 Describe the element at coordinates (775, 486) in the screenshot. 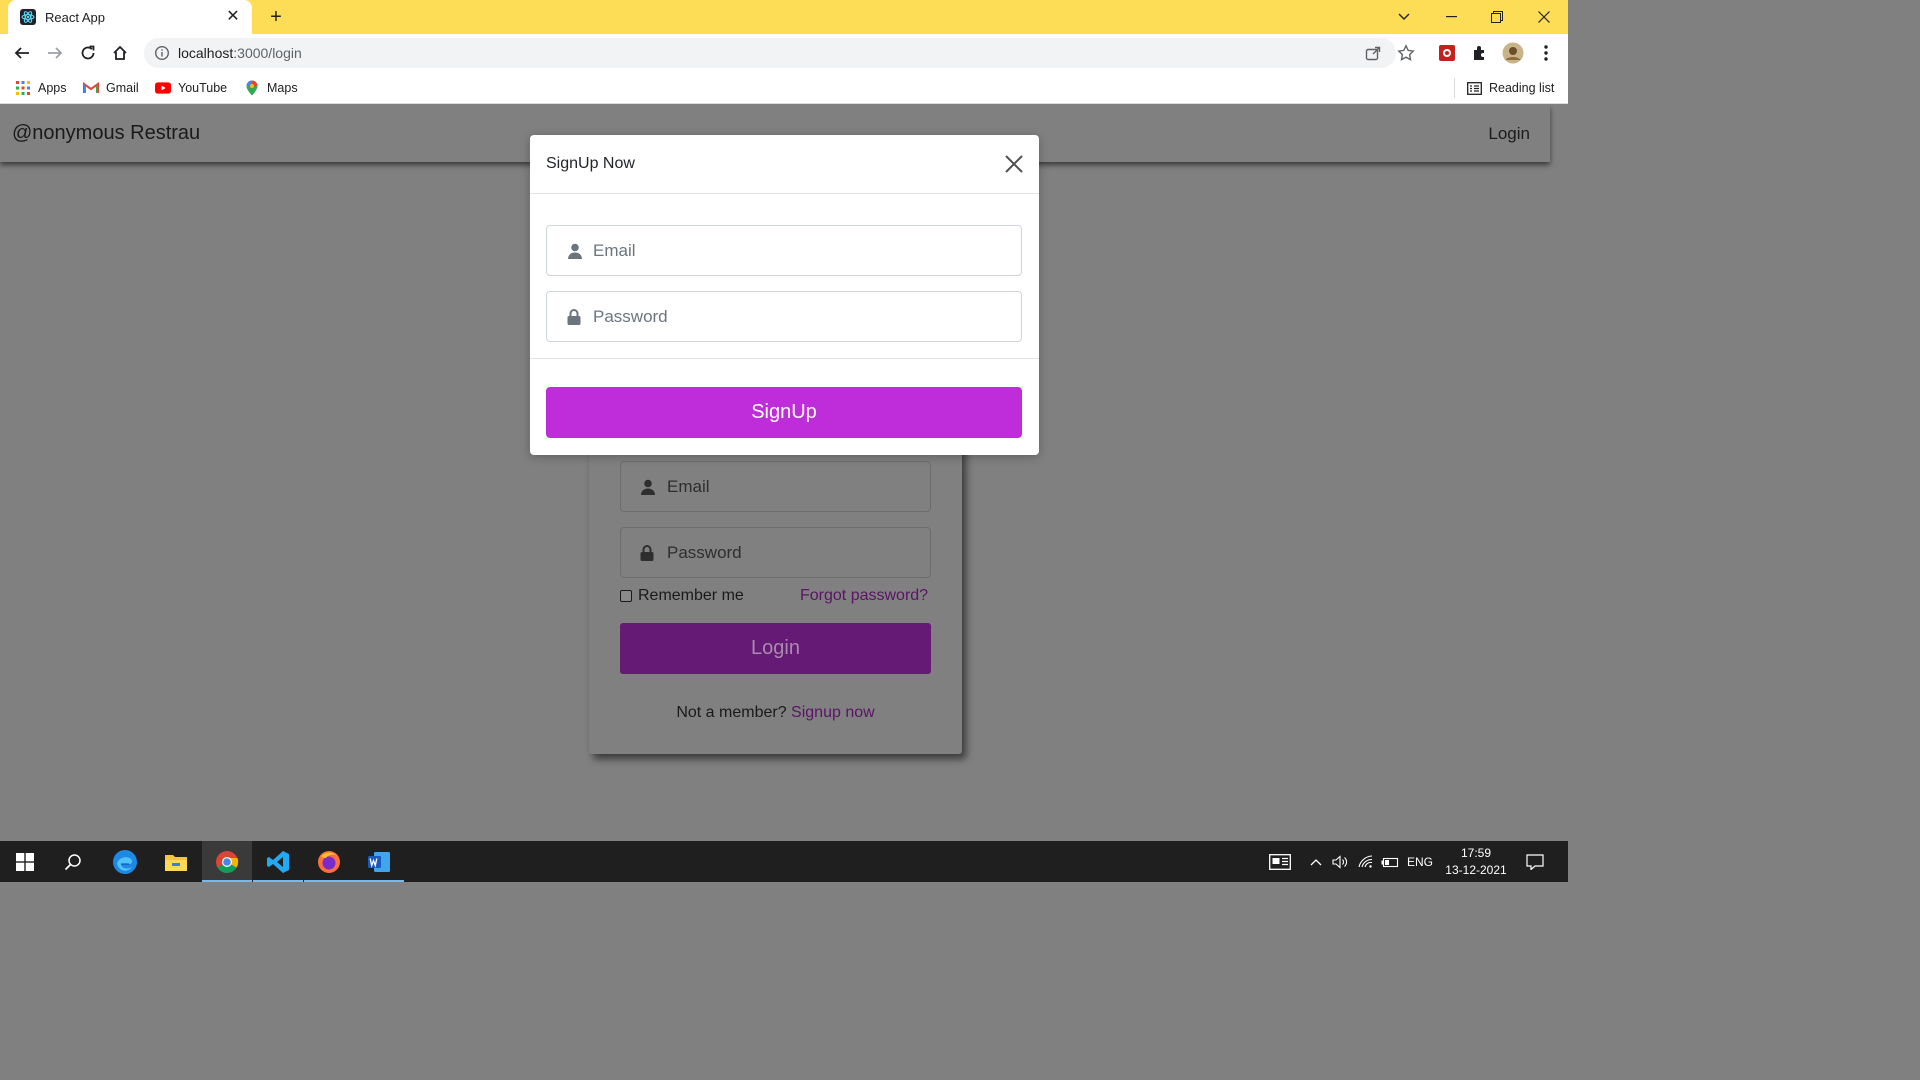

I see `login-email-input: Email` at that location.